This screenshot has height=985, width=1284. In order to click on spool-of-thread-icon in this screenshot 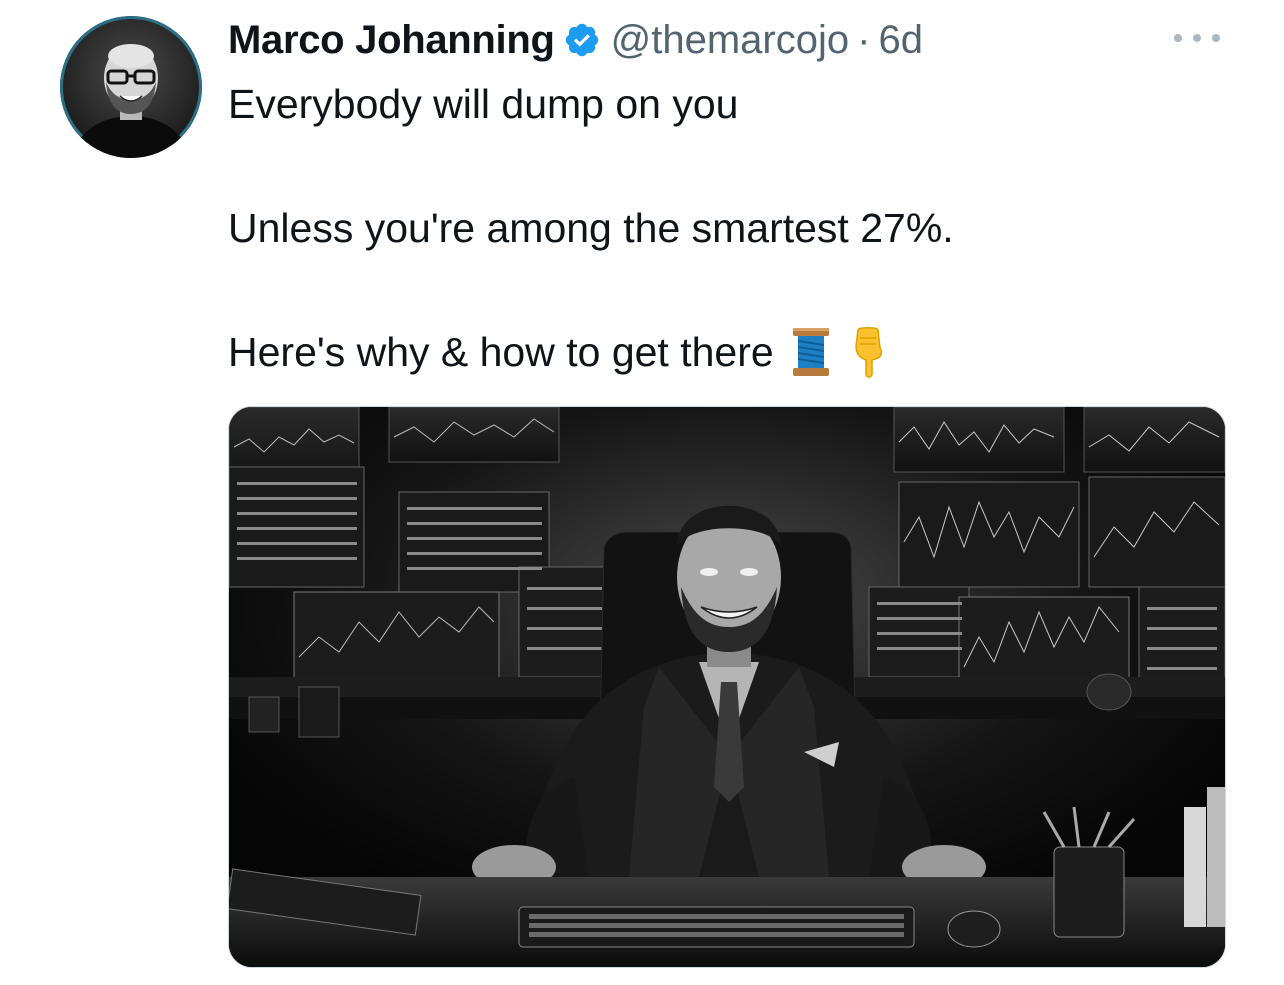, I will do `click(811, 352)`.